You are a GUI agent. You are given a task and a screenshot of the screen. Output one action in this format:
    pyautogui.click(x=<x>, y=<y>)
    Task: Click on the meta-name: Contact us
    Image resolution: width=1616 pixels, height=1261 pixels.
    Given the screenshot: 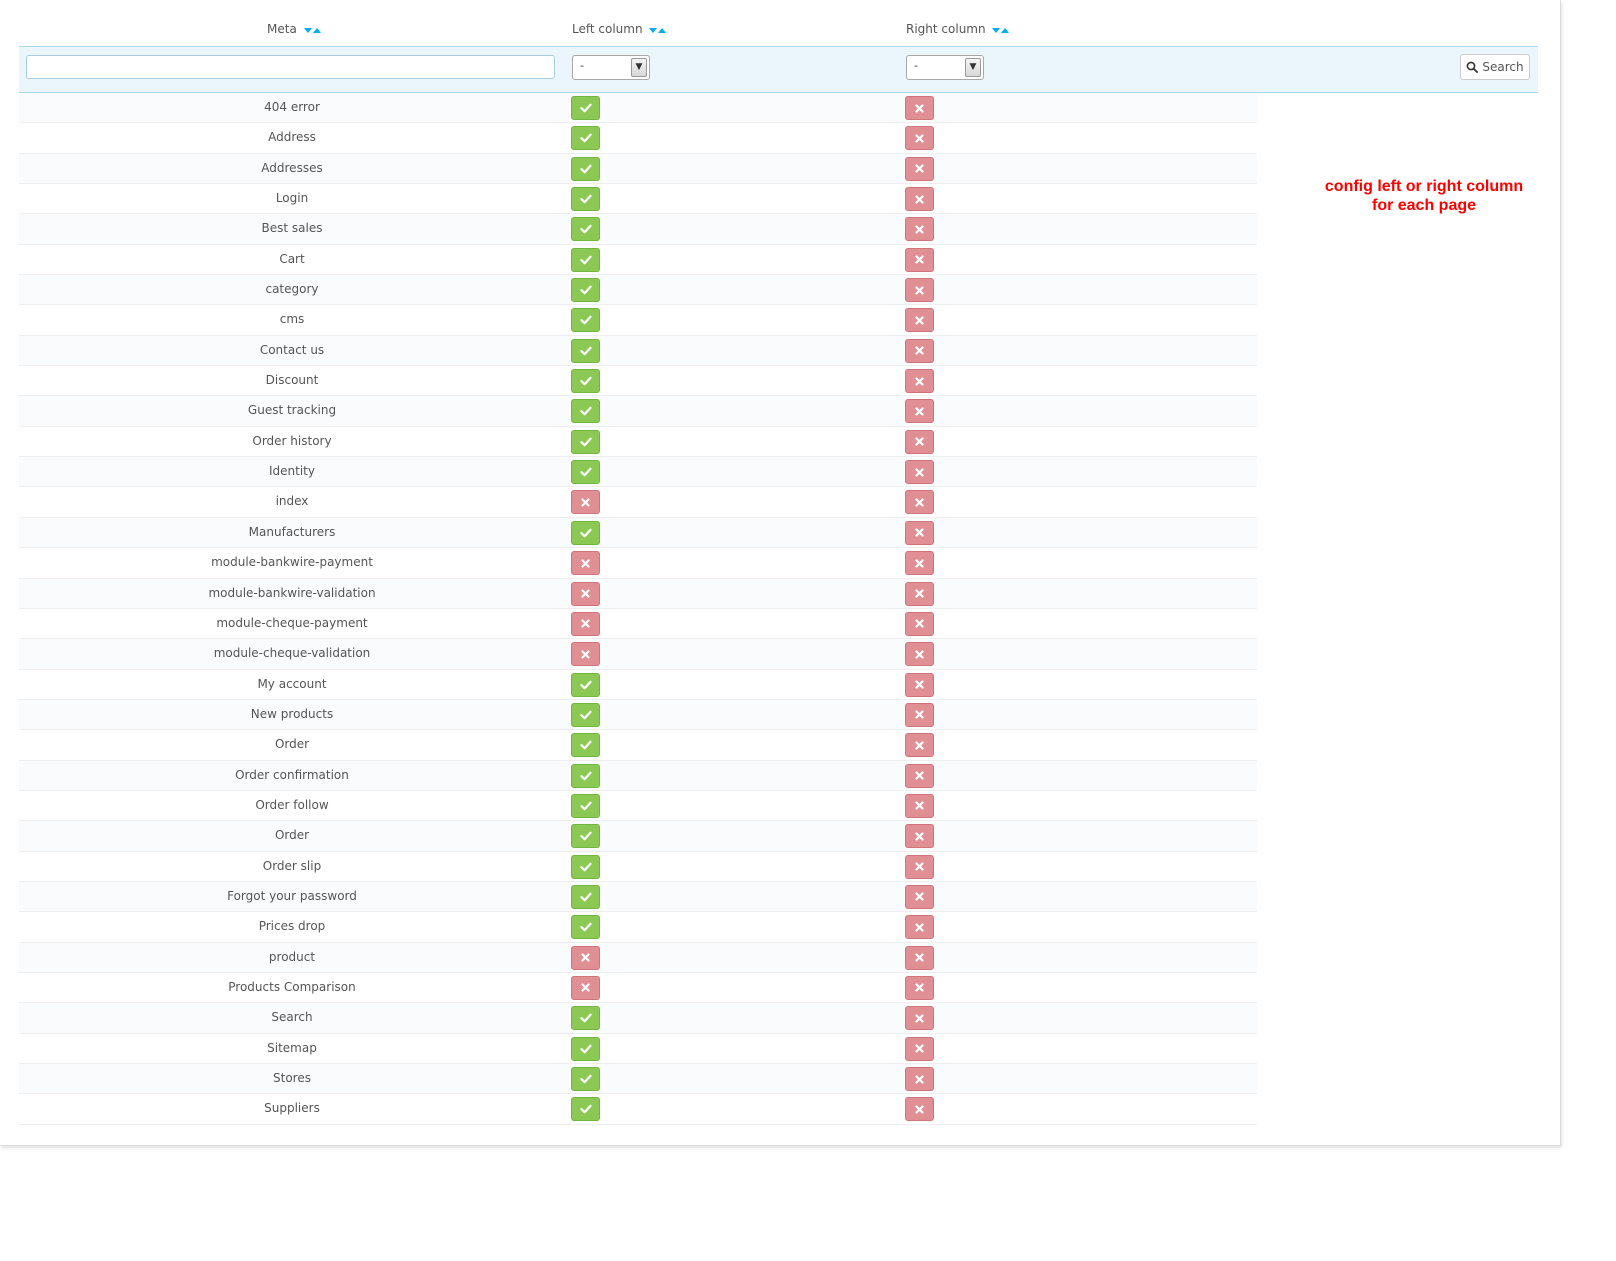 What is the action you would take?
    pyautogui.click(x=292, y=349)
    